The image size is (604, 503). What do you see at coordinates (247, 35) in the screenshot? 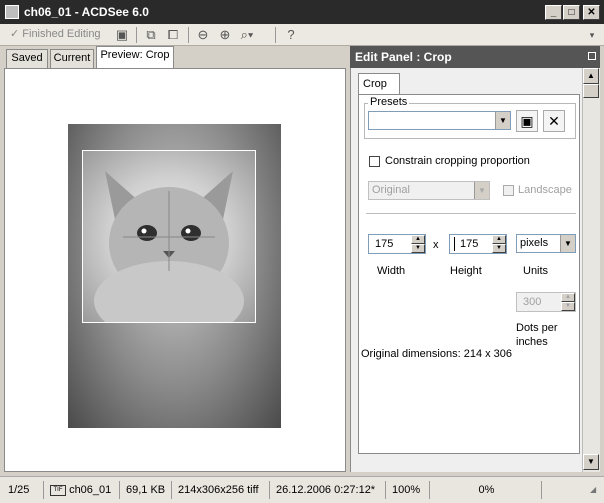
I see `zoom-menu-icon: ⌕▾` at bounding box center [247, 35].